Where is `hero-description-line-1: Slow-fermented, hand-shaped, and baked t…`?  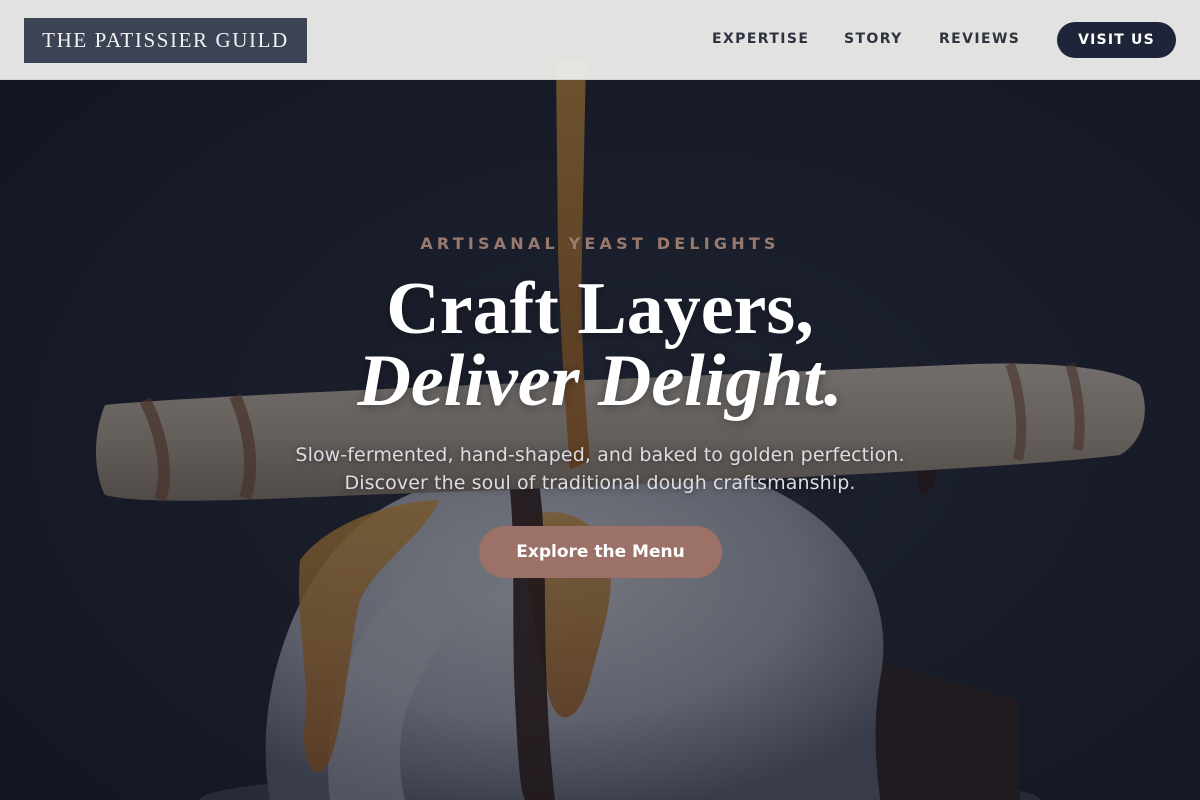
hero-description-line-1: Slow-fermented, hand-shaped, and baked t… is located at coordinates (600, 455).